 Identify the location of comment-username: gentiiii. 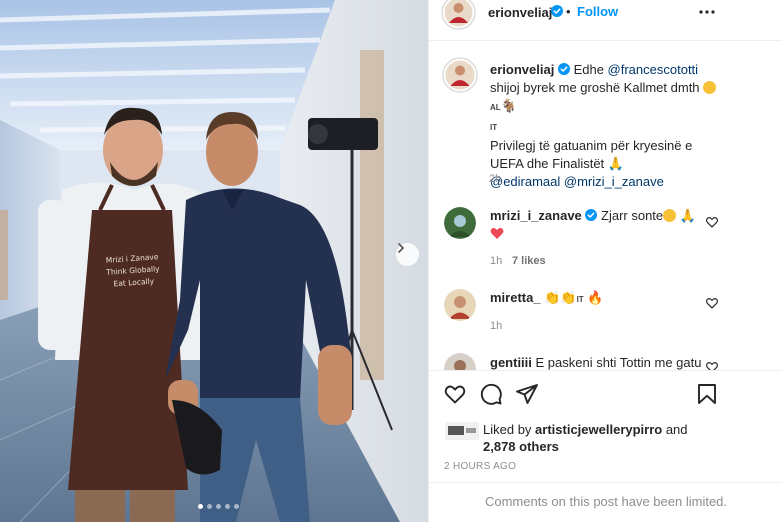
(511, 362).